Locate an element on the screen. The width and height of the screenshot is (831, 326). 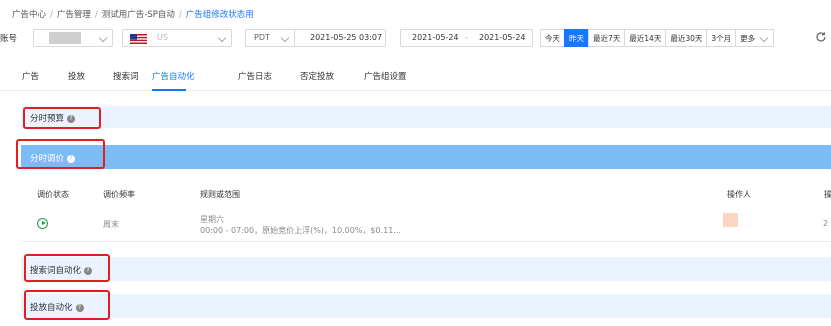
range-start: 2021-05-24 is located at coordinates (435, 37).